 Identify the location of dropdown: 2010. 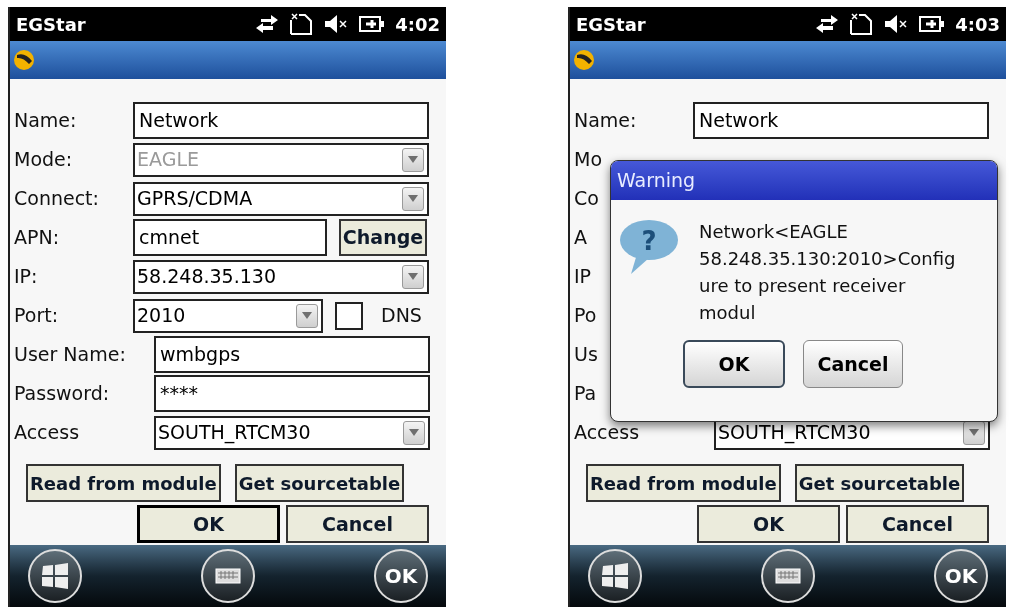
(228, 315).